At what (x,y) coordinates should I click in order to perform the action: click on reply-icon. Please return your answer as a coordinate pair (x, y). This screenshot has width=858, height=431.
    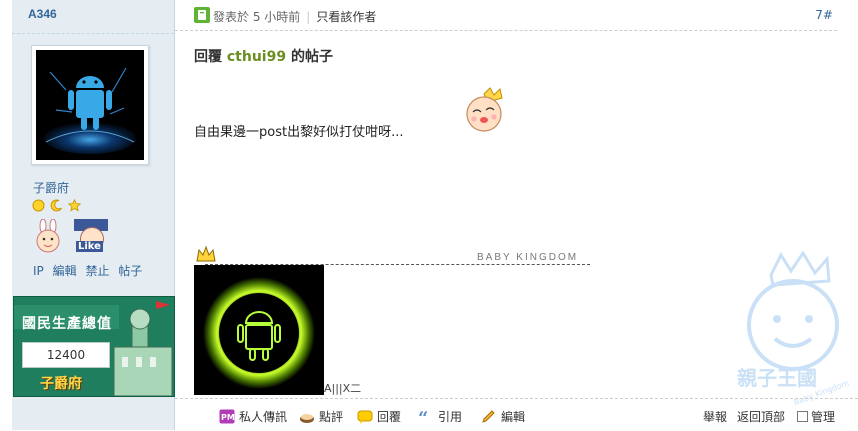
    Looking at the image, I should click on (365, 417).